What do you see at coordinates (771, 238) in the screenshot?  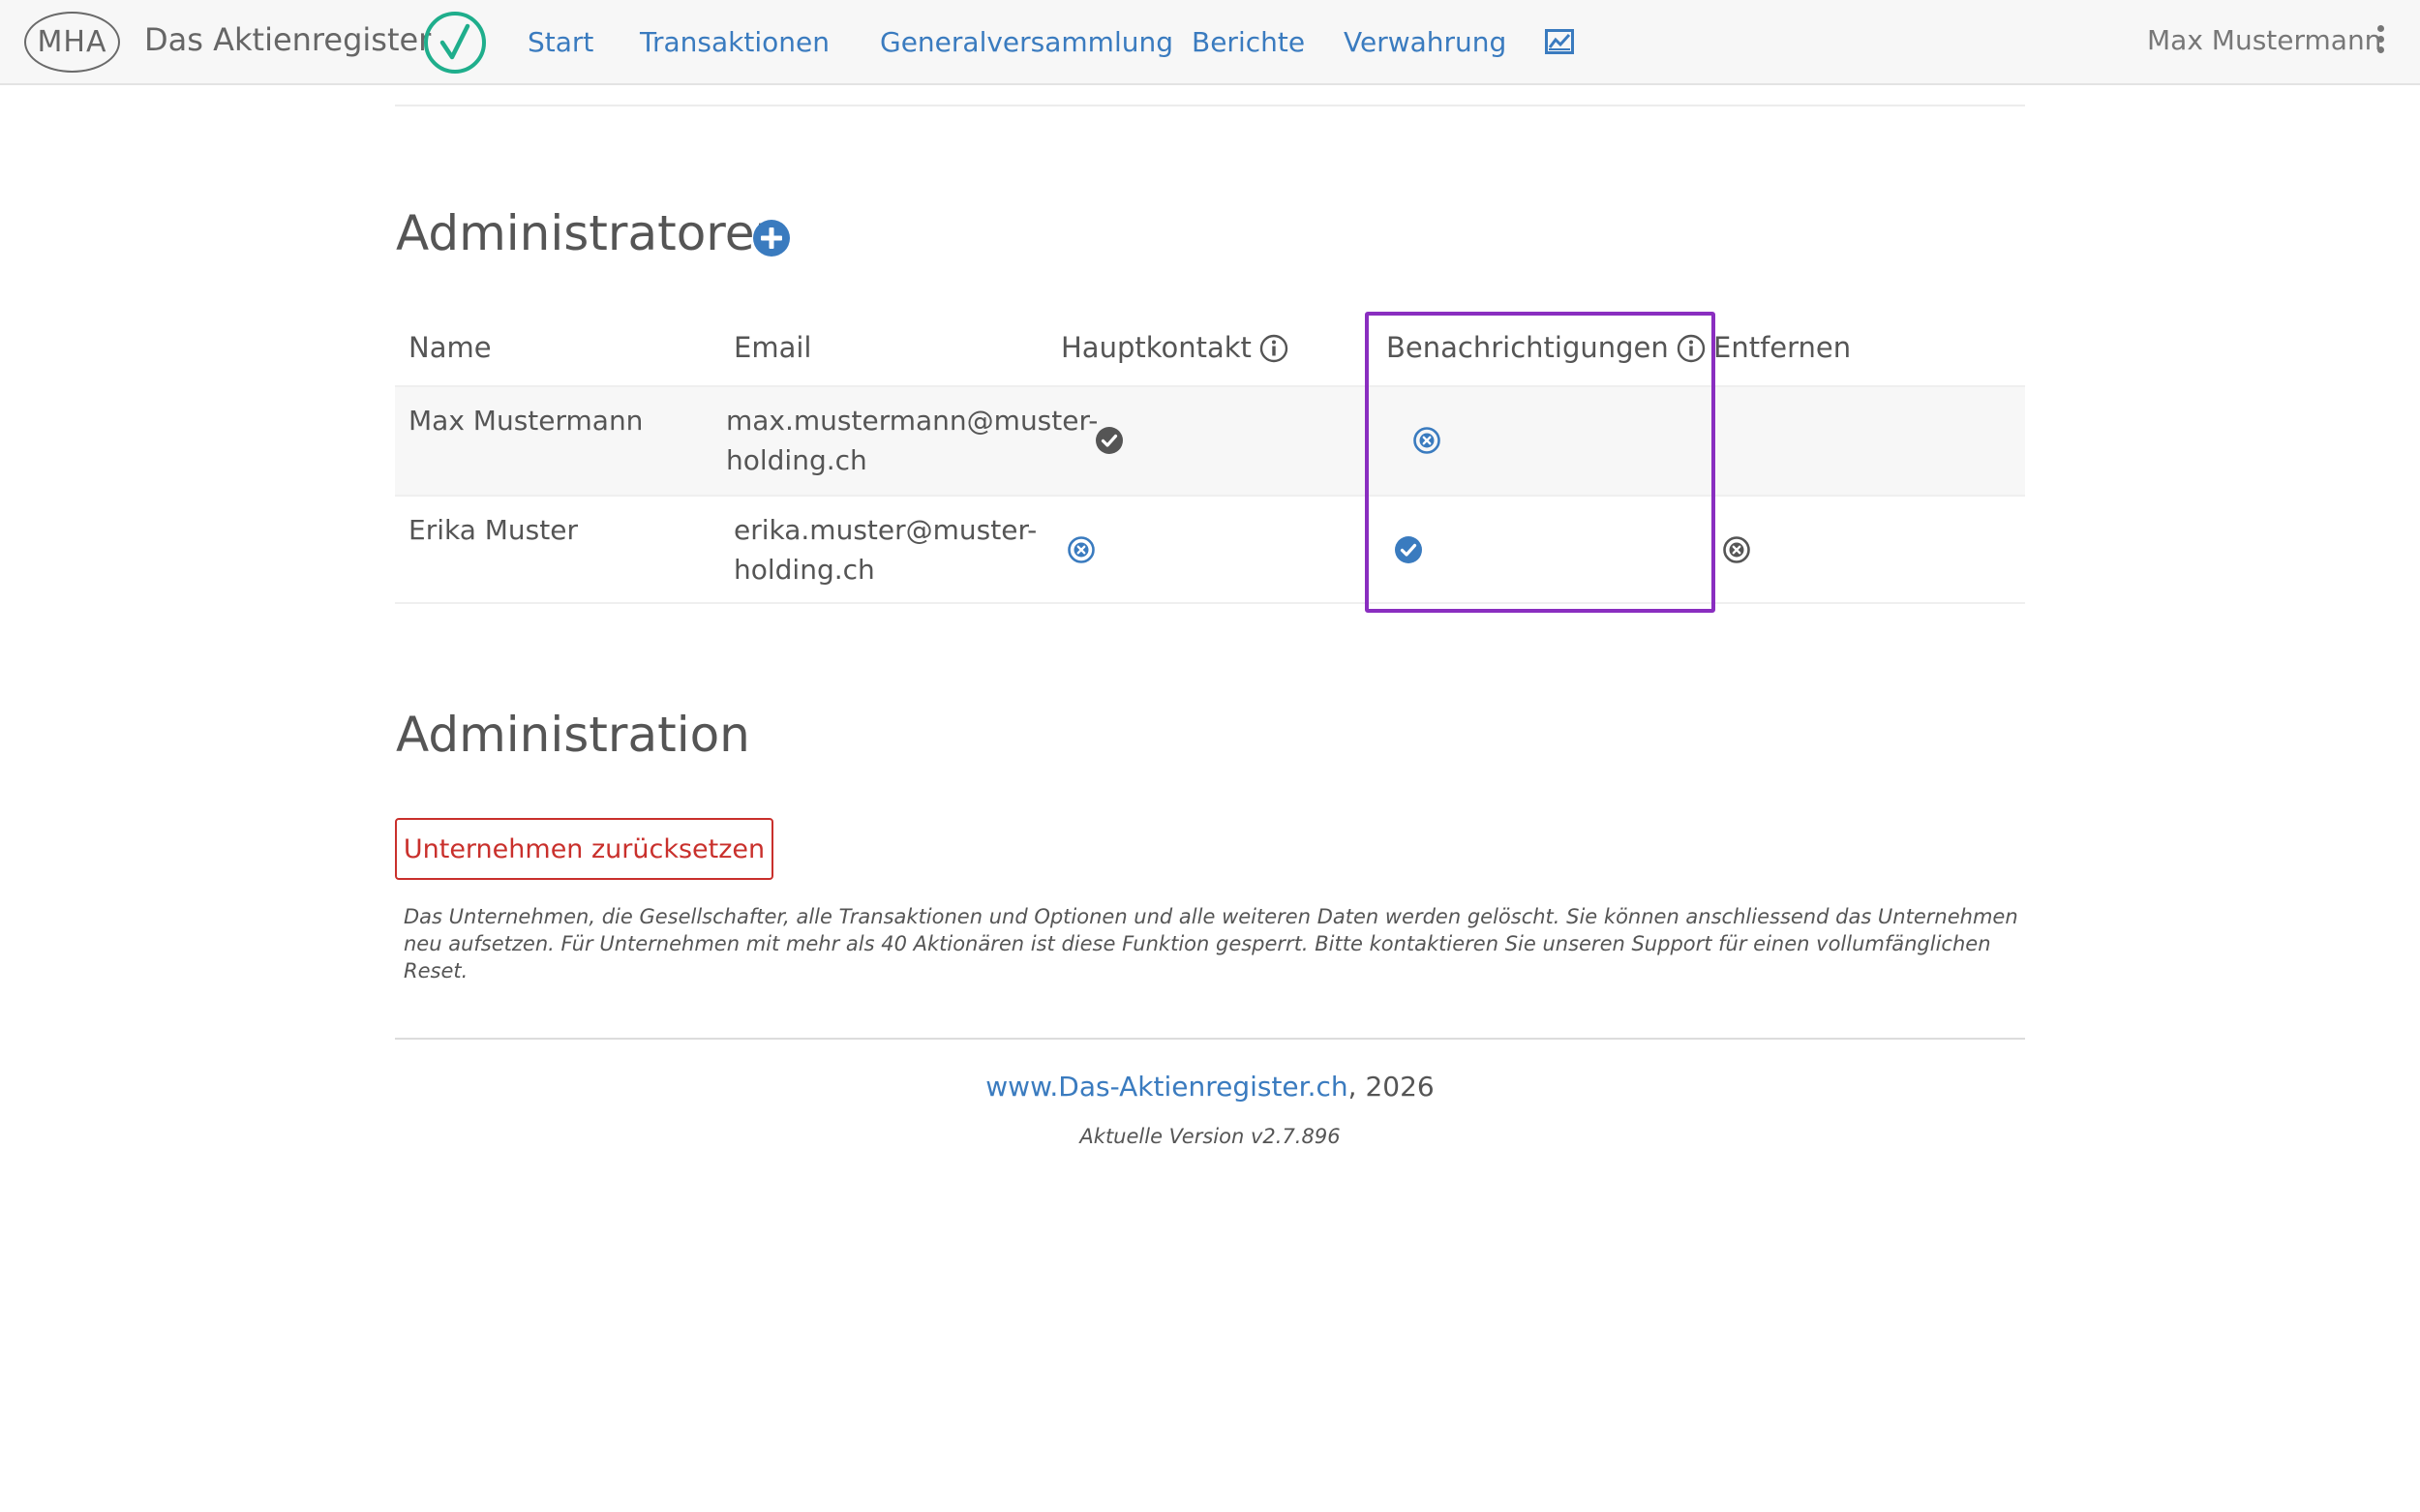 I see `add-admin-plus-circle-icon` at bounding box center [771, 238].